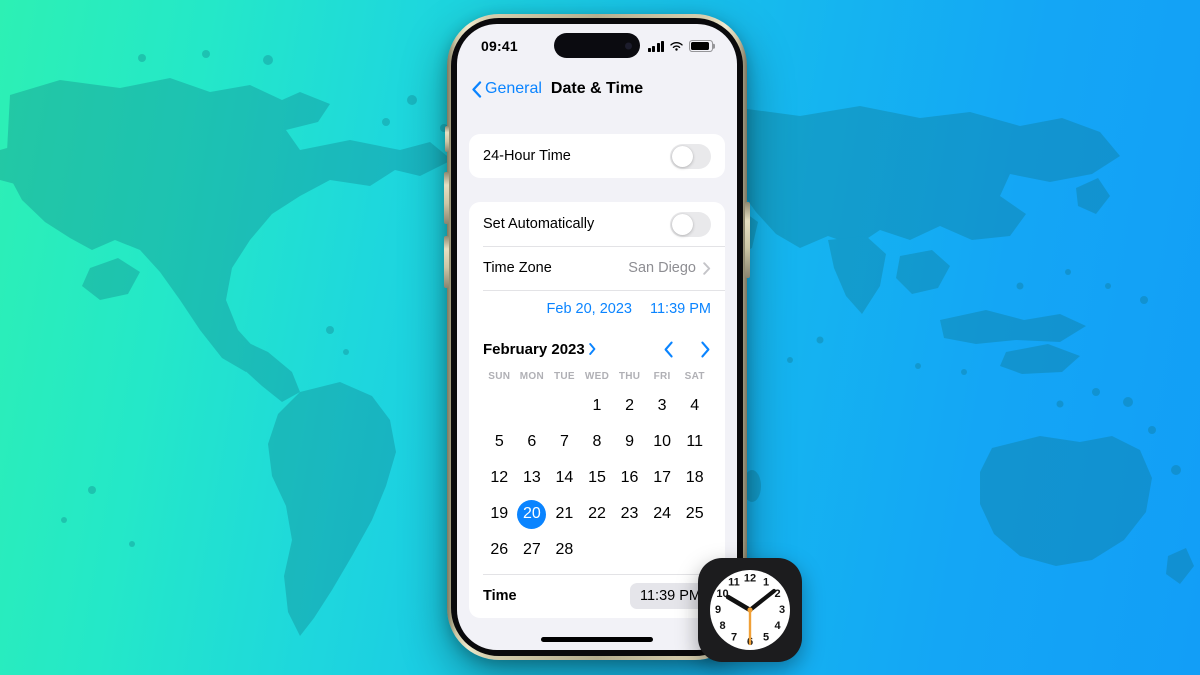 Image resolution: width=1200 pixels, height=675 pixels. What do you see at coordinates (597, 268) in the screenshot?
I see `row-time-zone: Time Zone San Diego` at bounding box center [597, 268].